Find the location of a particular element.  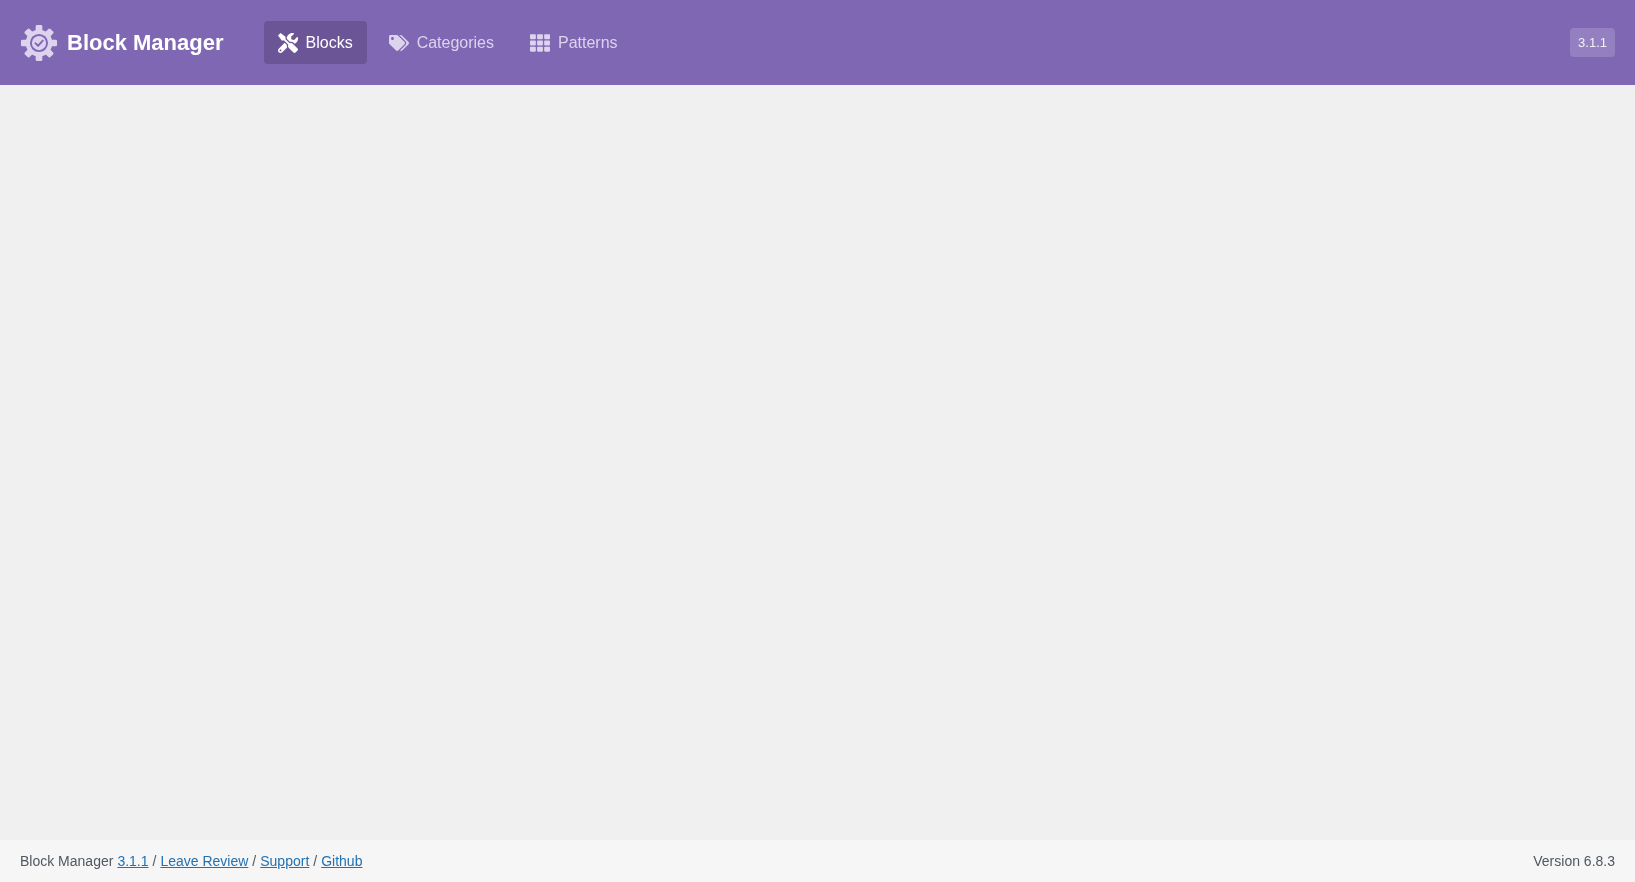

wp-version: Version 6.8.3 is located at coordinates (1574, 861).